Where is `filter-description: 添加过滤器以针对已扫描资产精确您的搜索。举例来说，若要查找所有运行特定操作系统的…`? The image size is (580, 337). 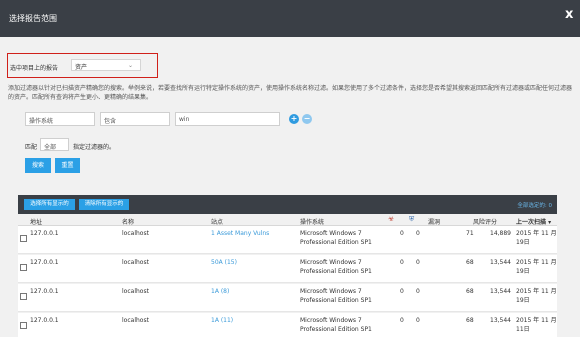
filter-description: 添加过滤器以针对已扫描资产精确您的搜索。举例来说，若要查找所有运行特定操作系统的… is located at coordinates (290, 93).